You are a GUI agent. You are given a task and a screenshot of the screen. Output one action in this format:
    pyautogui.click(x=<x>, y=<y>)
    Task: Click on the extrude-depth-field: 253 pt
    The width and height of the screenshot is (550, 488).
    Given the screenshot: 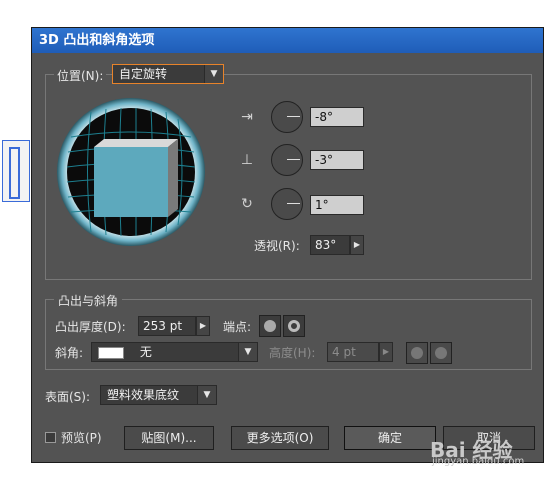 What is the action you would take?
    pyautogui.click(x=167, y=326)
    